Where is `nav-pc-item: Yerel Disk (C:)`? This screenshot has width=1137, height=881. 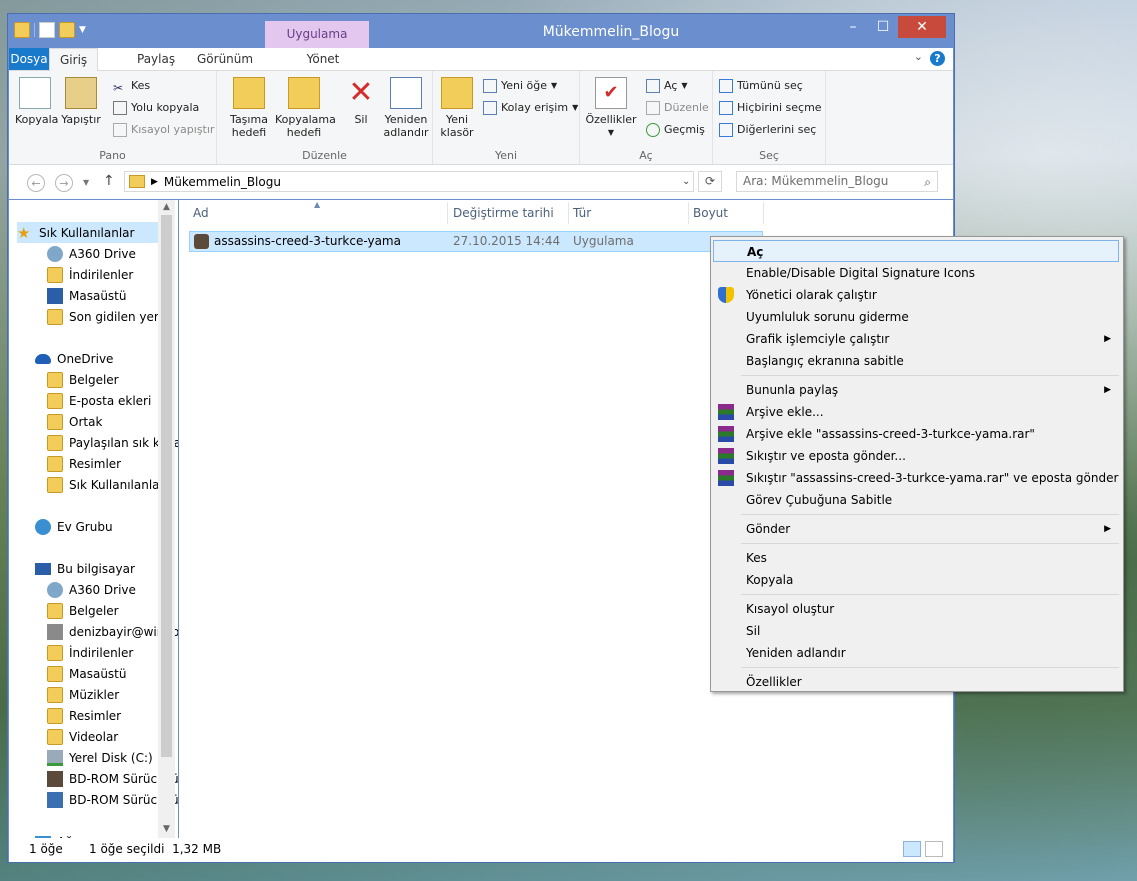 nav-pc-item: Yerel Disk (C:) is located at coordinates (100, 757).